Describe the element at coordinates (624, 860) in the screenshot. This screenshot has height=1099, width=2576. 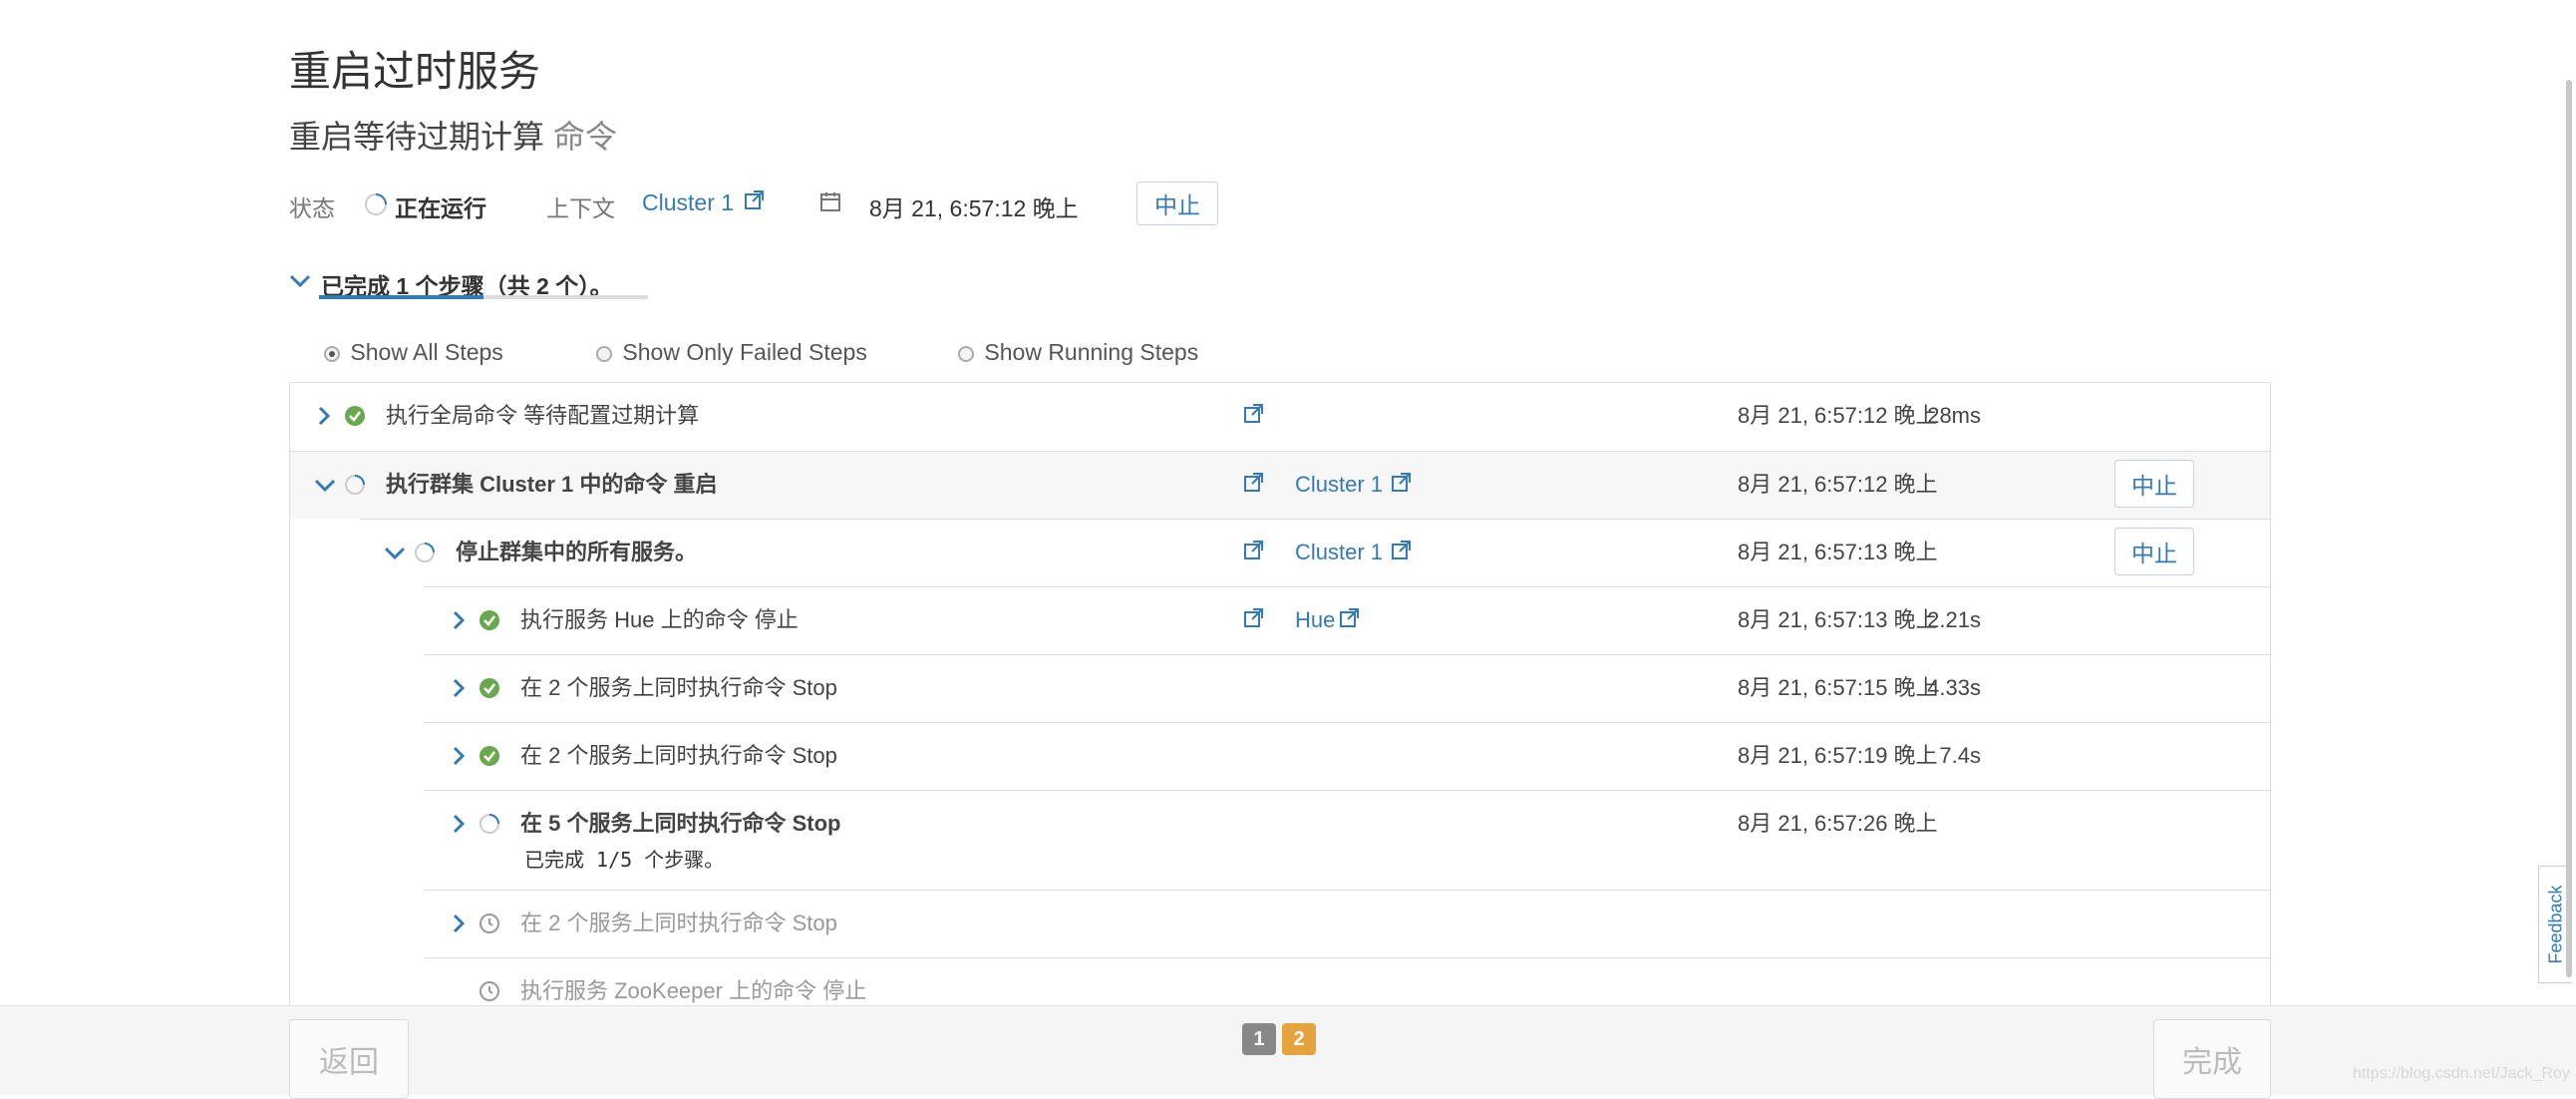
I see `step-progress: 已完成 1/5 个步骤。` at that location.